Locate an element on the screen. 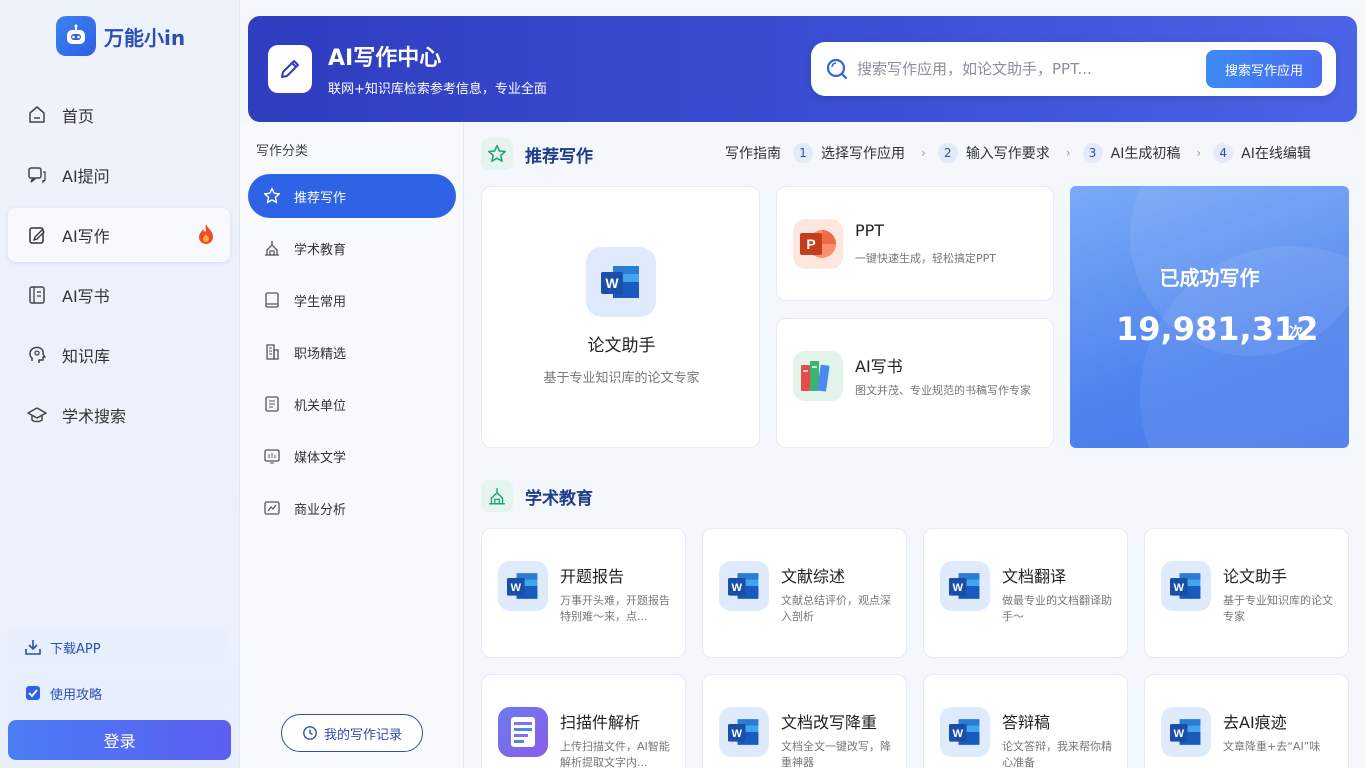 This screenshot has height=768, width=1365. notebook-icon is located at coordinates (272, 300).